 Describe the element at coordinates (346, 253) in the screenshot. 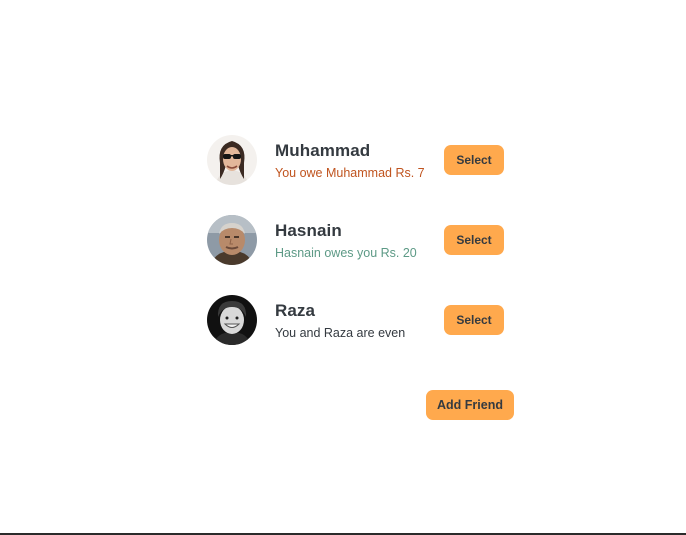

I see `friend-balance-text: Hasnain owes you Rs. 20` at that location.